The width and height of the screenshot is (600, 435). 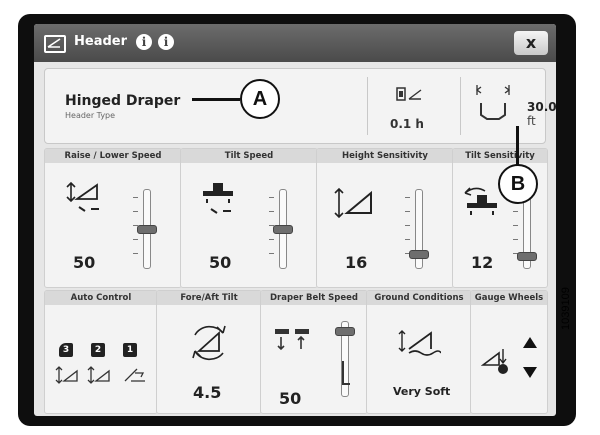 I want to click on ground-conditions-label: Ground Conditions, so click(x=419, y=298).